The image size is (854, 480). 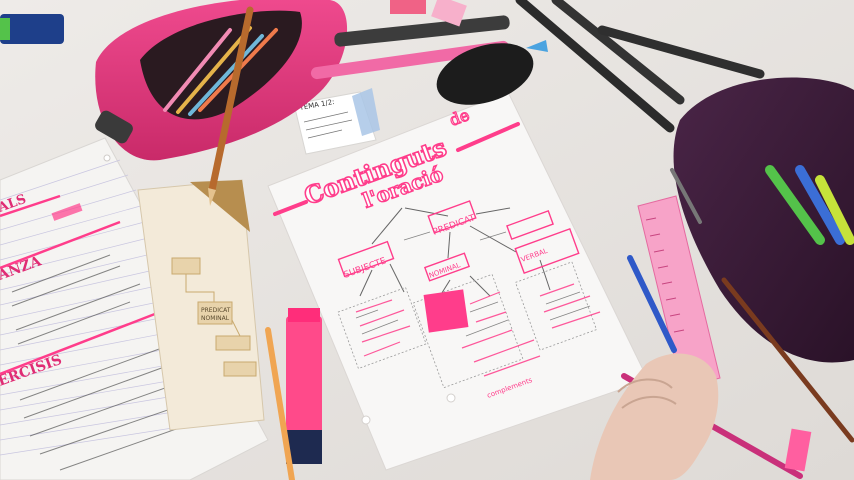 What do you see at coordinates (215, 318) in the screenshot?
I see `tan-sheet-label-nominal: NOMINAL` at bounding box center [215, 318].